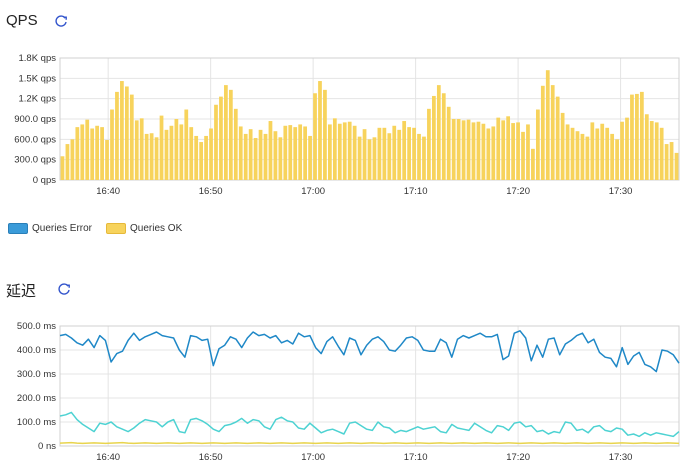 Image resolution: width=690 pixels, height=474 pixels. Describe the element at coordinates (36, 350) in the screenshot. I see `latency-chart-y-tick-label: 400.0 ms` at that location.